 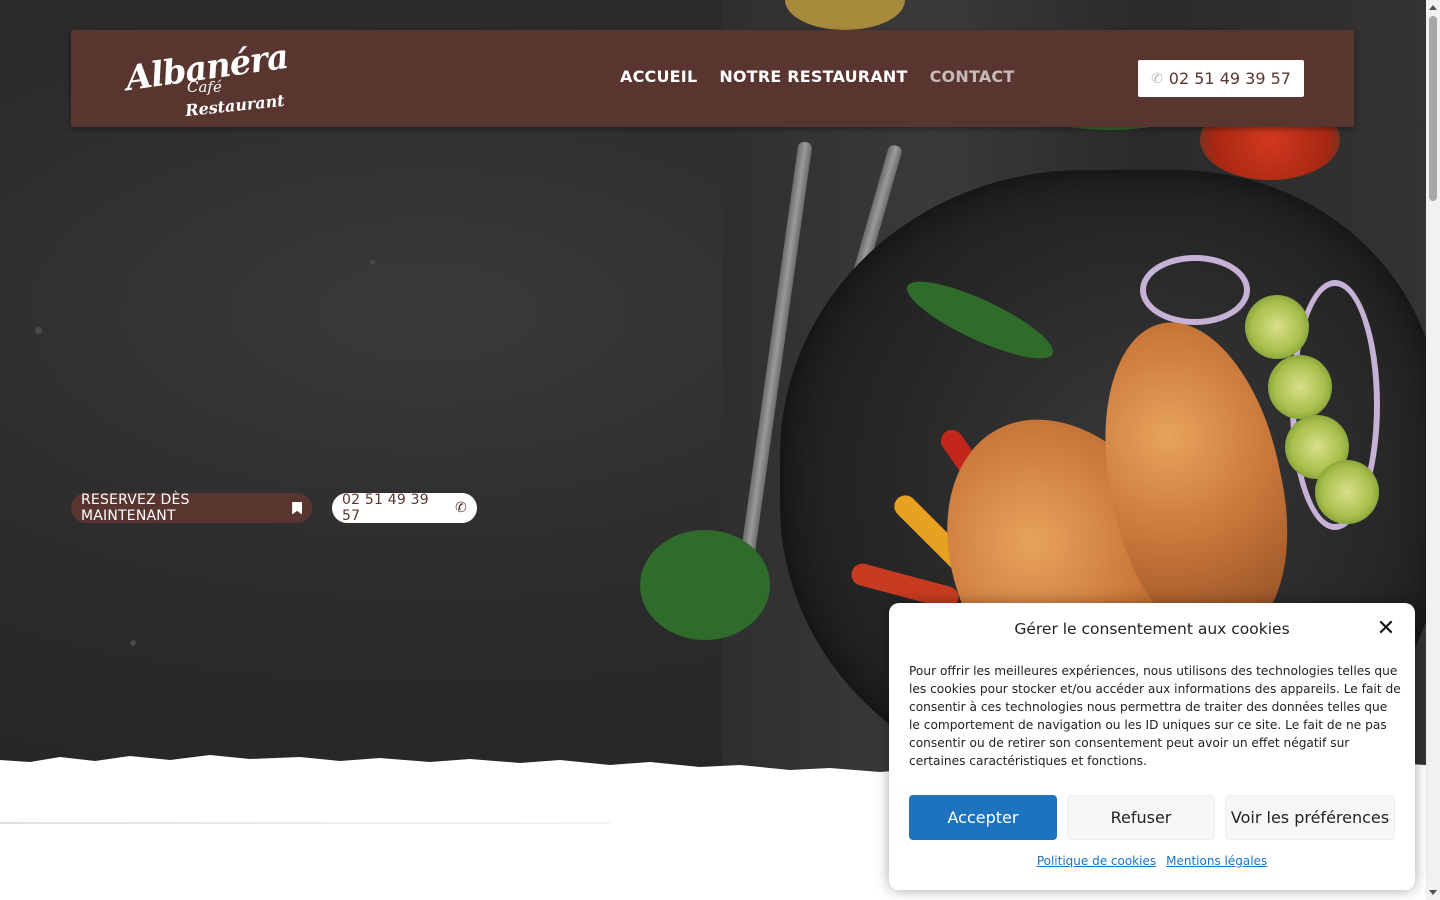 What do you see at coordinates (705, 585) in the screenshot?
I see `parsley-image` at bounding box center [705, 585].